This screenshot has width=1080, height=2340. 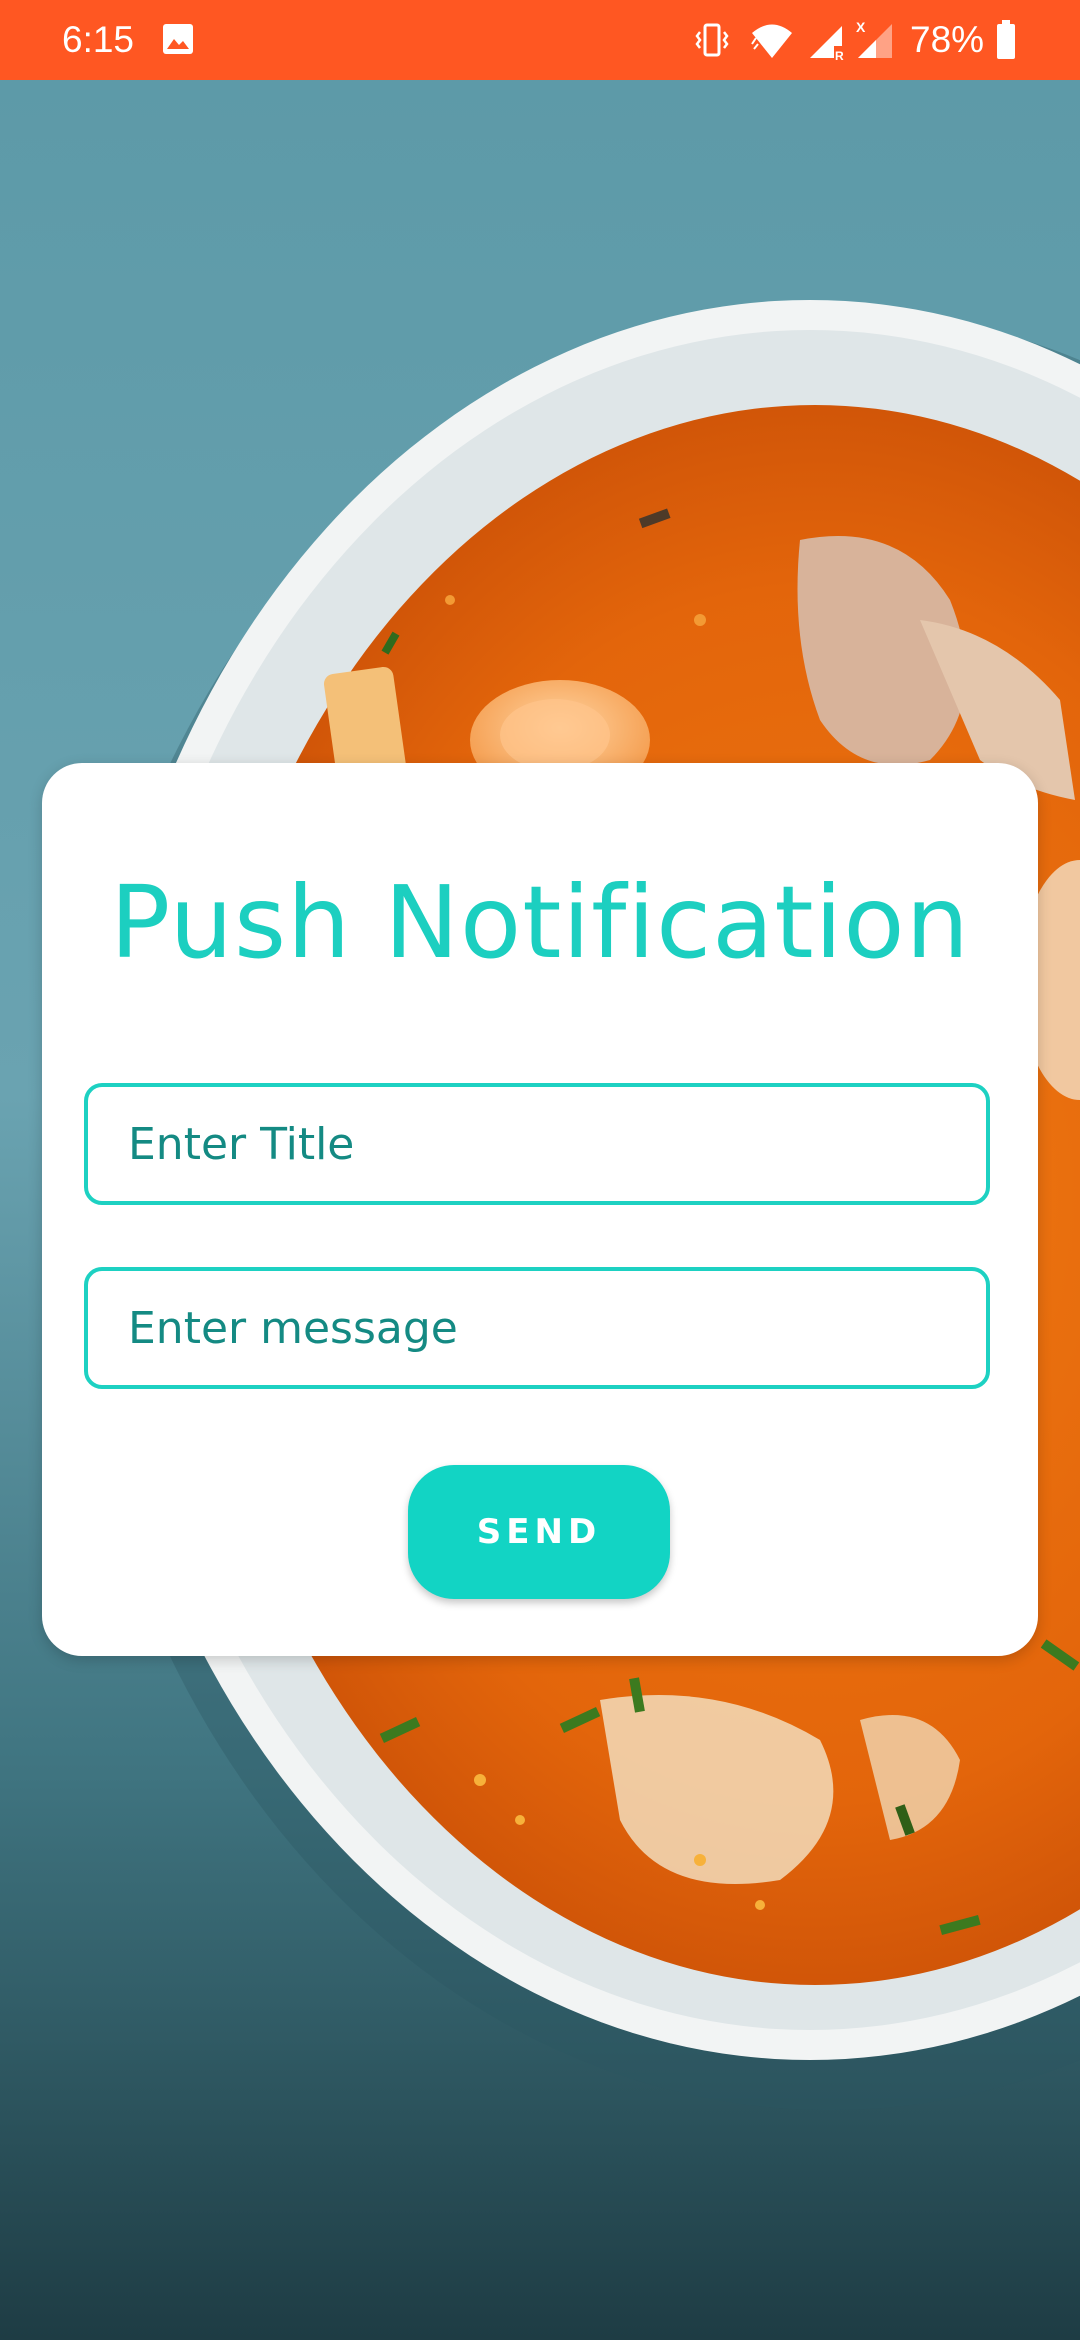 What do you see at coordinates (861, 27) in the screenshot?
I see `svg-text: X` at bounding box center [861, 27].